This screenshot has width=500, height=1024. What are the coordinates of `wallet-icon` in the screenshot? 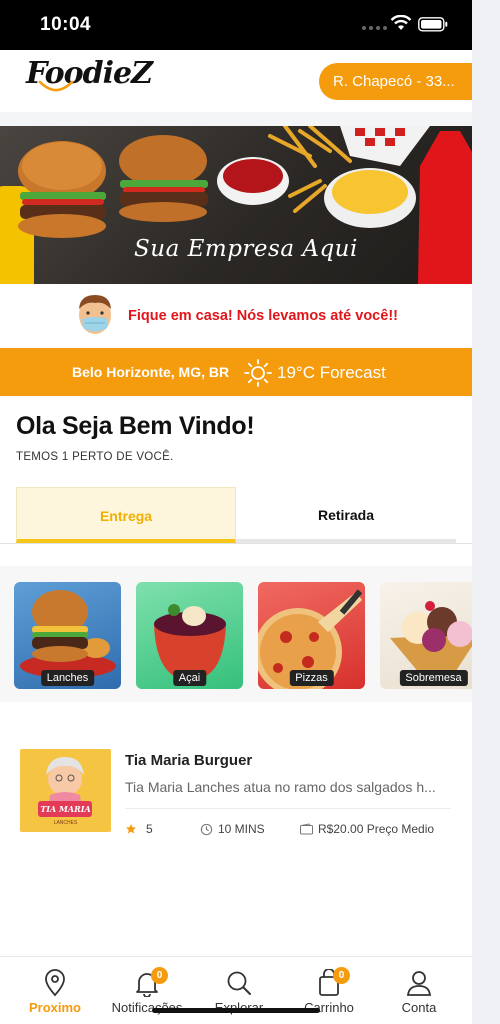 It's located at (306, 829).